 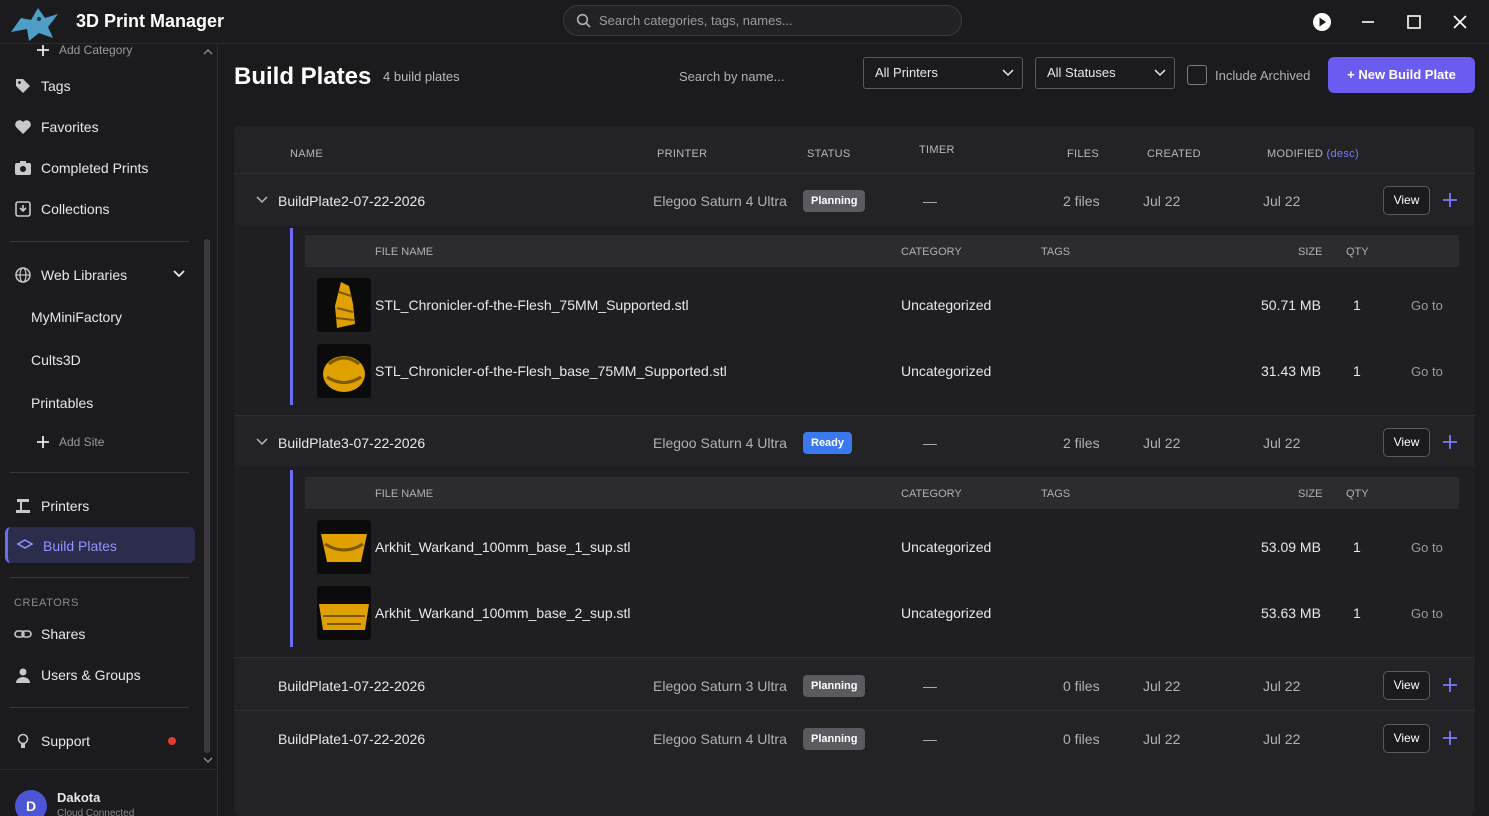 What do you see at coordinates (1081, 686) in the screenshot?
I see `plate-files: 0 files` at bounding box center [1081, 686].